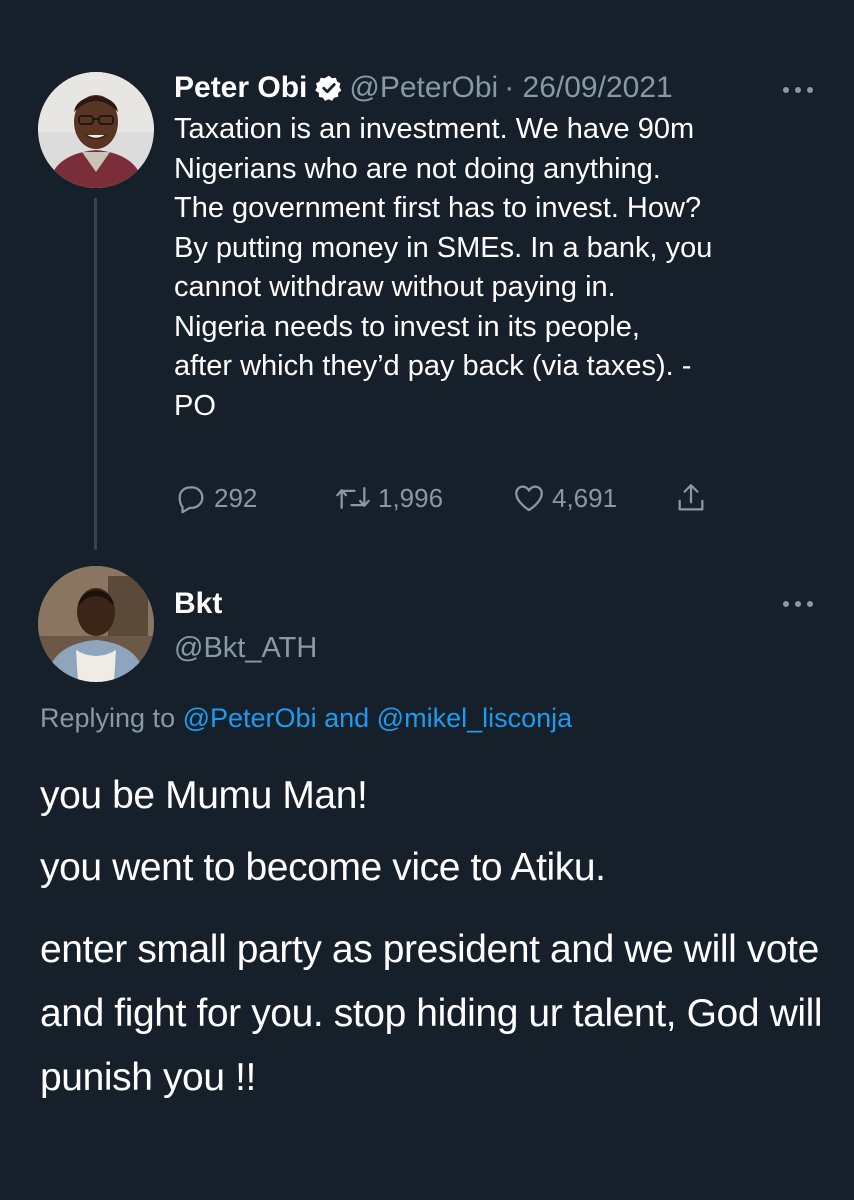 This screenshot has width=854, height=1200. What do you see at coordinates (245, 648) in the screenshot?
I see `author-handle: @Bkt_ATH` at bounding box center [245, 648].